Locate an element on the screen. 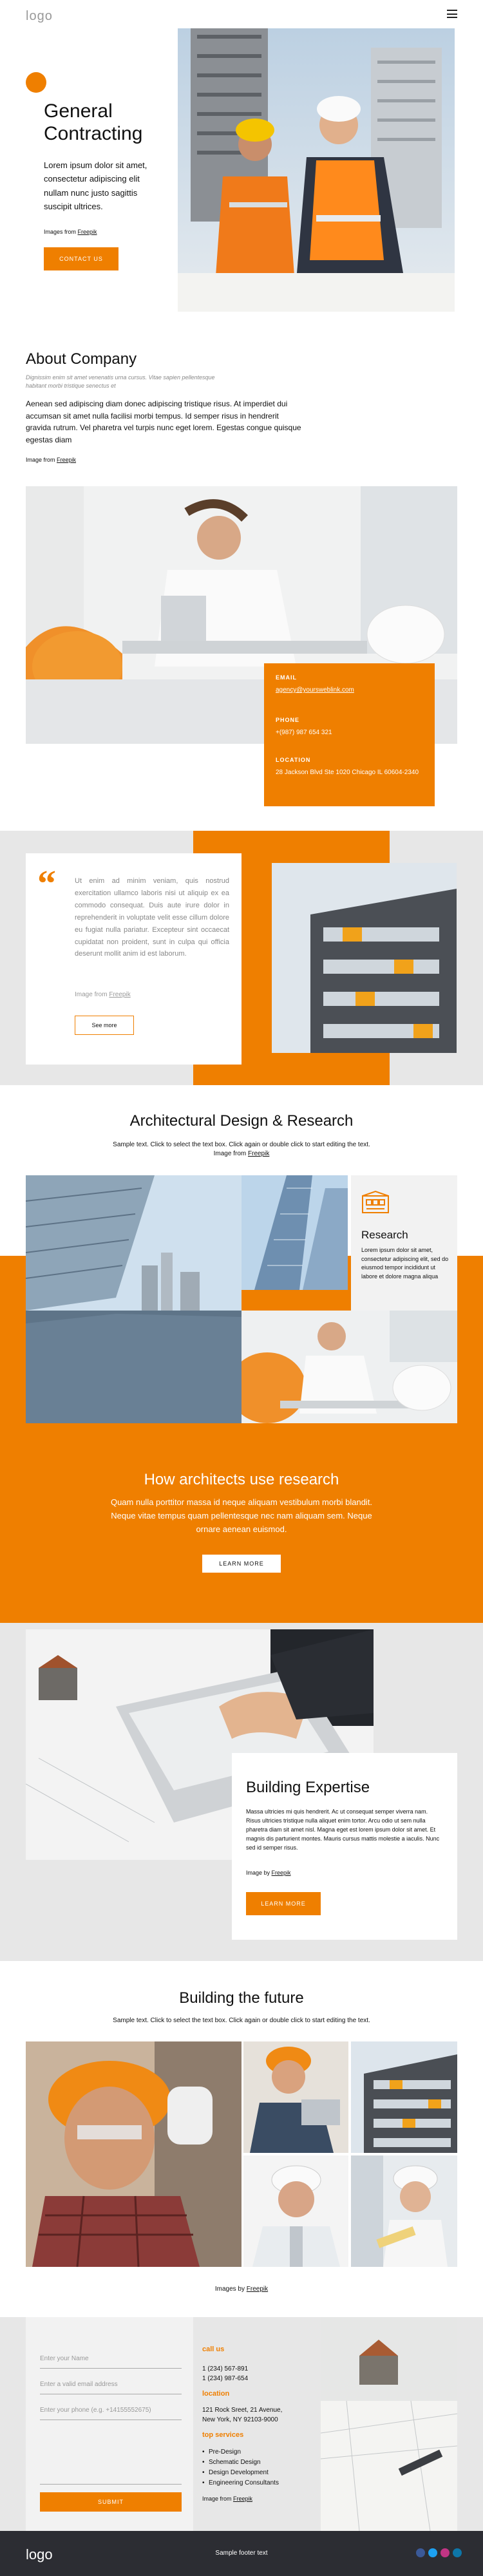 The height and width of the screenshot is (2576, 483). expertise-credit-link: Freepik is located at coordinates (281, 1873).